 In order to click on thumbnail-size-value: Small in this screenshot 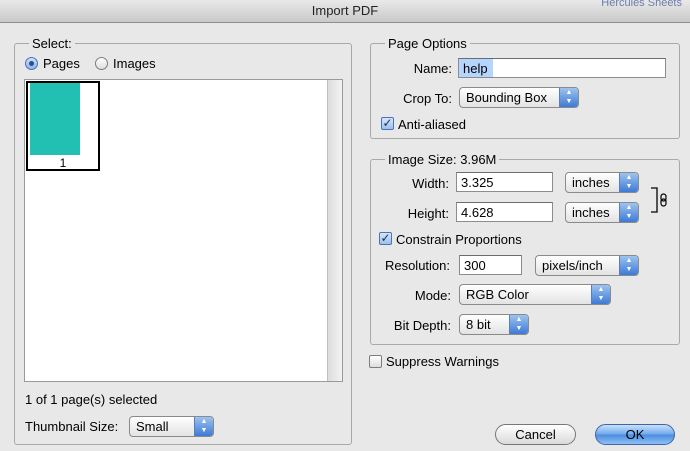, I will do `click(152, 426)`.